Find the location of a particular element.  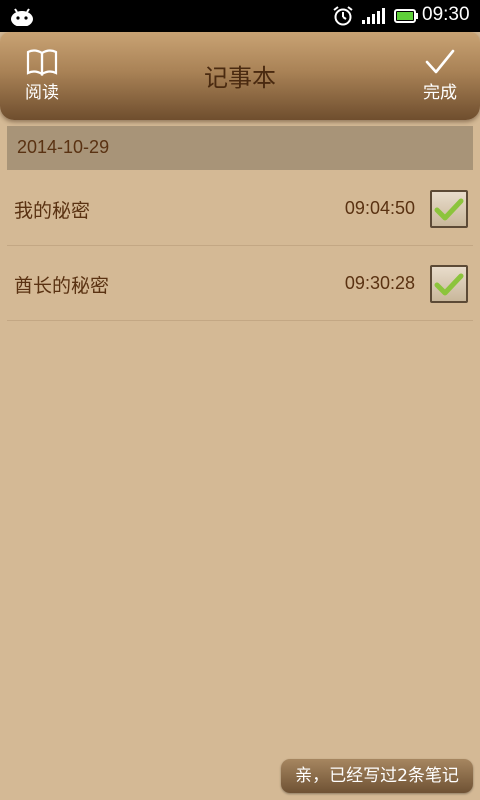

app-header: 阅读 记事本 完成 is located at coordinates (240, 76).